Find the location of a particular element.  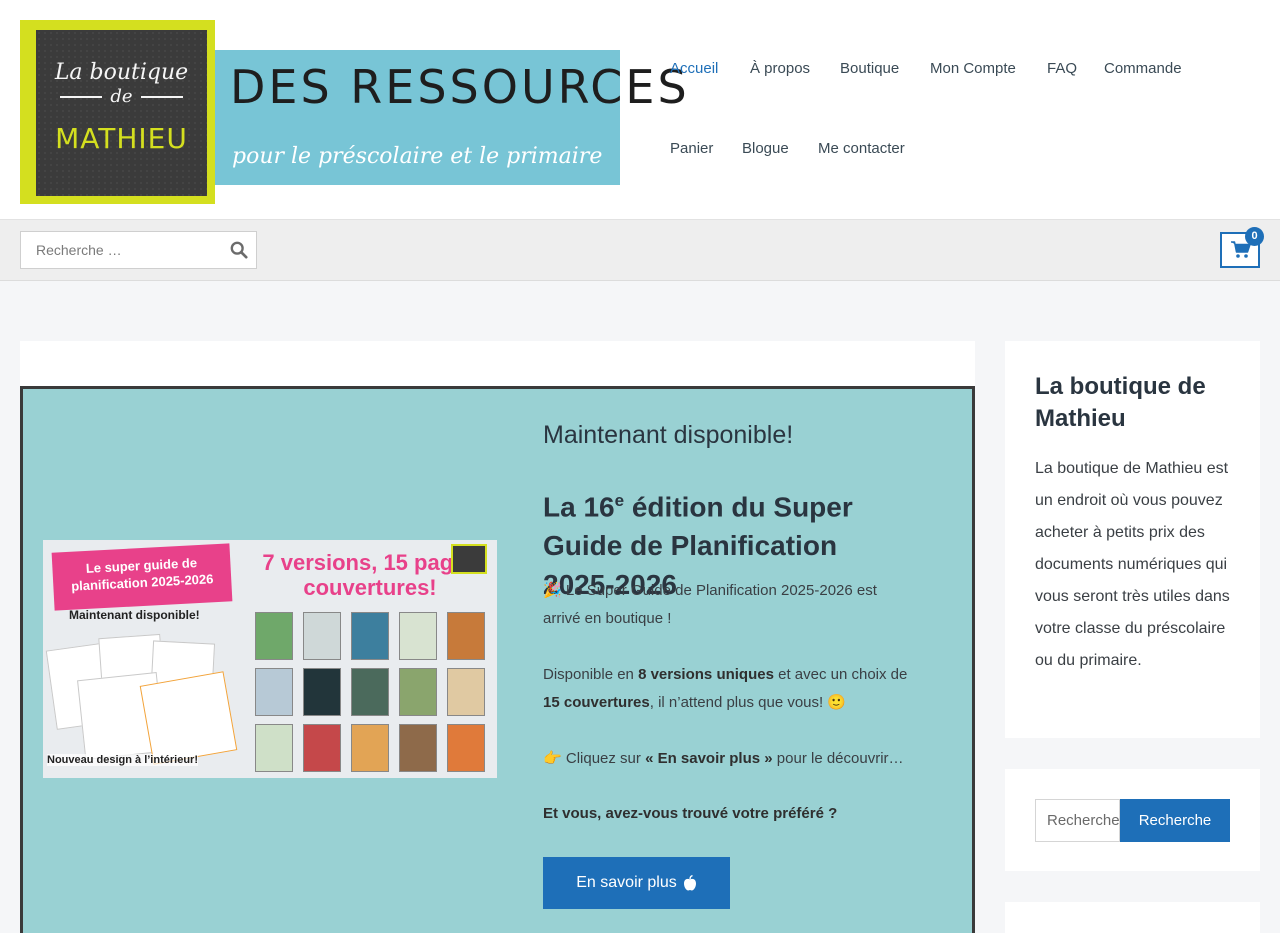

sidebar-search-button: Recherche is located at coordinates (1175, 820).